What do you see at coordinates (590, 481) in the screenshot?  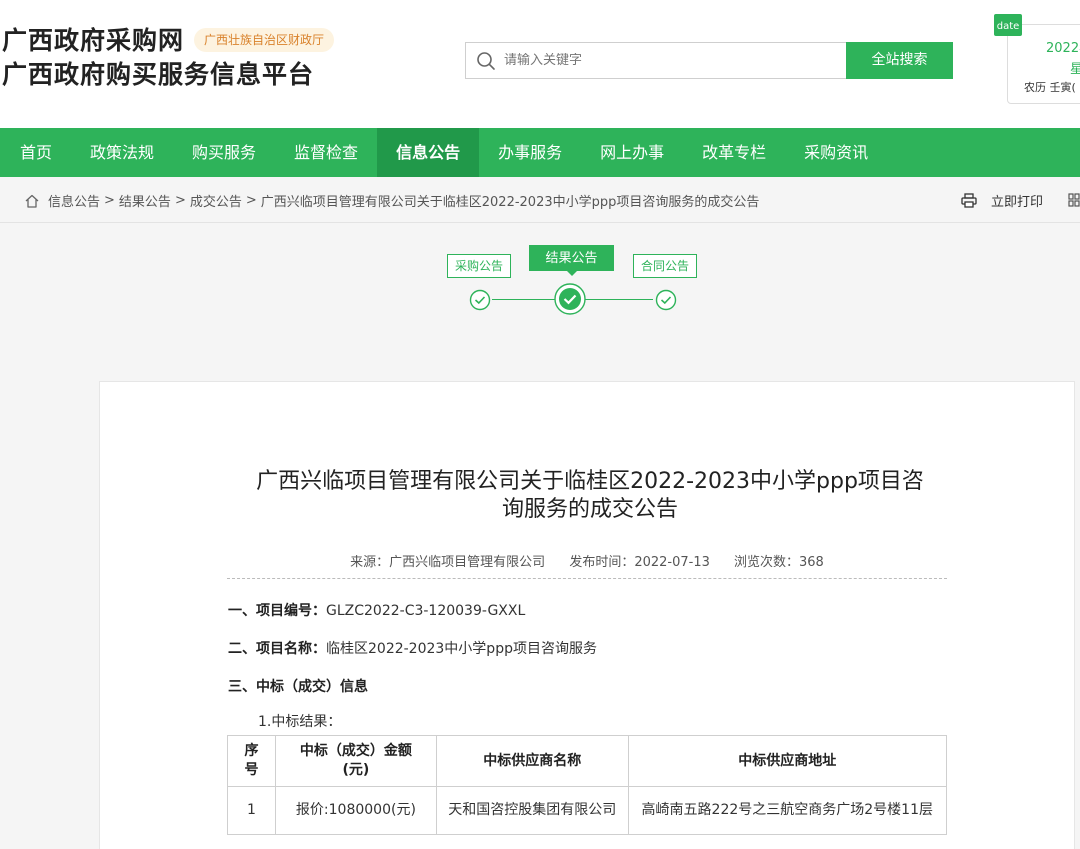 I see `article-title-line1: 广西兴临项目管理有限公司关于临桂区2022-2023中小学ppp项目咨` at bounding box center [590, 481].